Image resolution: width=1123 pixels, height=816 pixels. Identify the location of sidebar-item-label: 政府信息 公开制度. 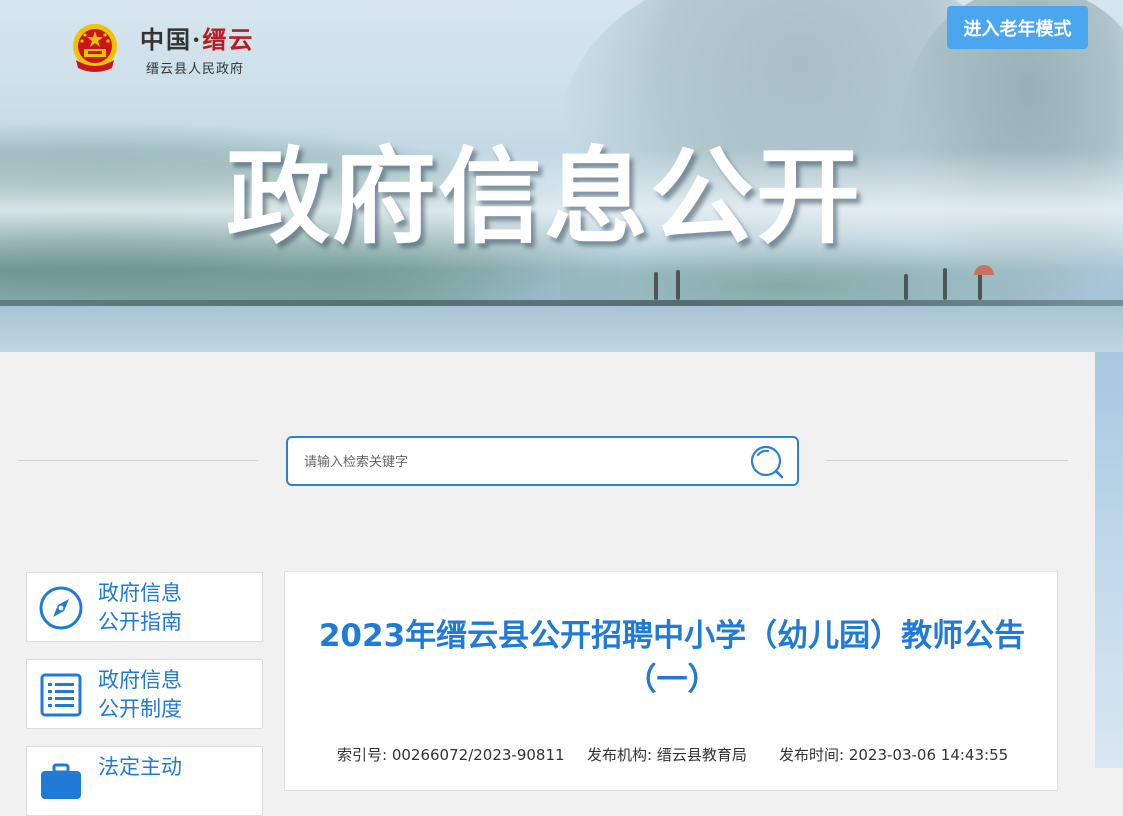
(140, 695).